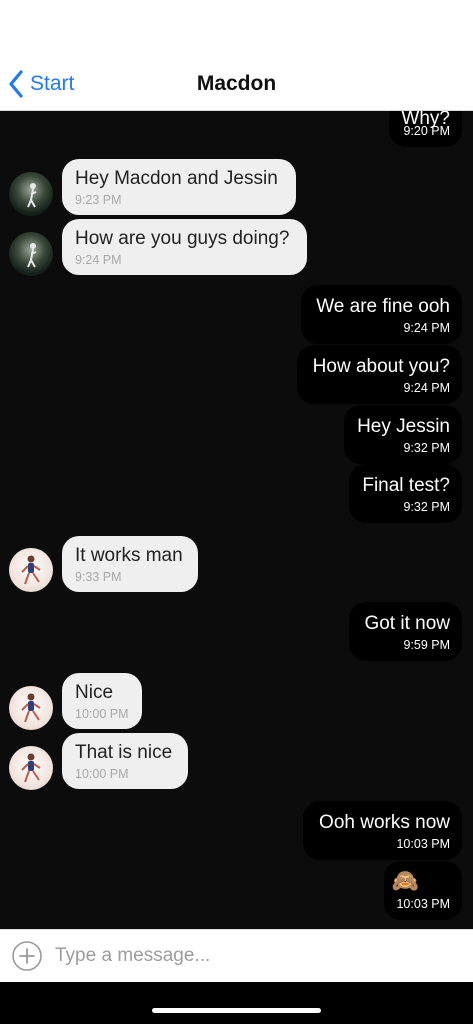 The height and width of the screenshot is (1024, 473). I want to click on message-text: Got it now, so click(407, 623).